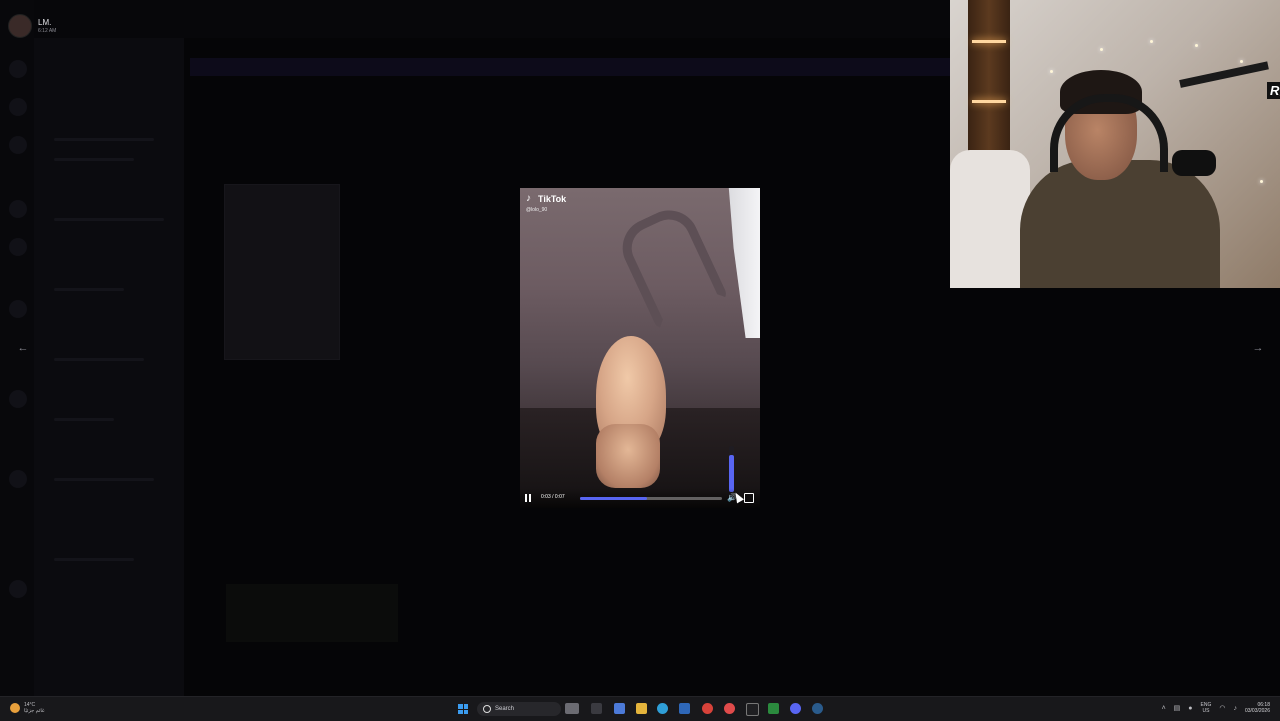 This screenshot has height=721, width=1280. What do you see at coordinates (528, 198) in the screenshot?
I see `tiktok-icon: ♪` at bounding box center [528, 198].